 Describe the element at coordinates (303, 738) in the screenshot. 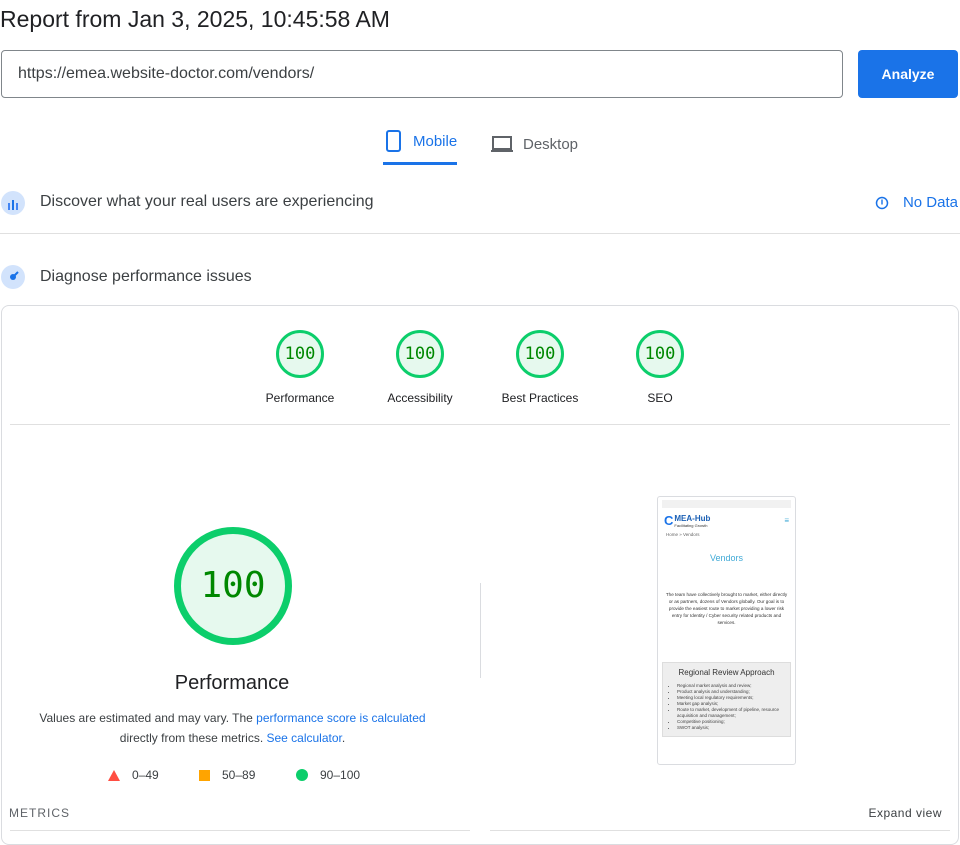

I see `see-calculator-link: See calculator` at that location.